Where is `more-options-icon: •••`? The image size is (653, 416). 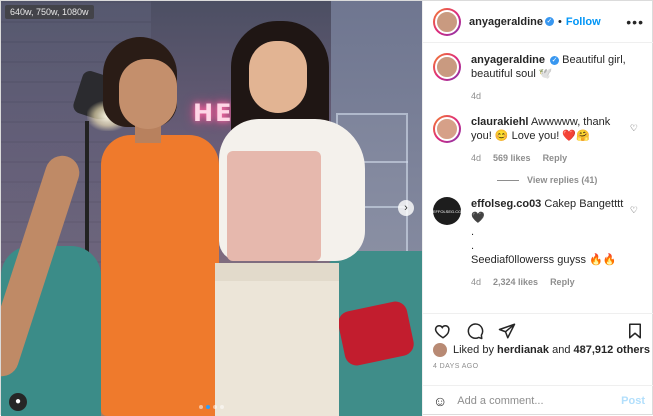 more-options-icon: ••• is located at coordinates (635, 22).